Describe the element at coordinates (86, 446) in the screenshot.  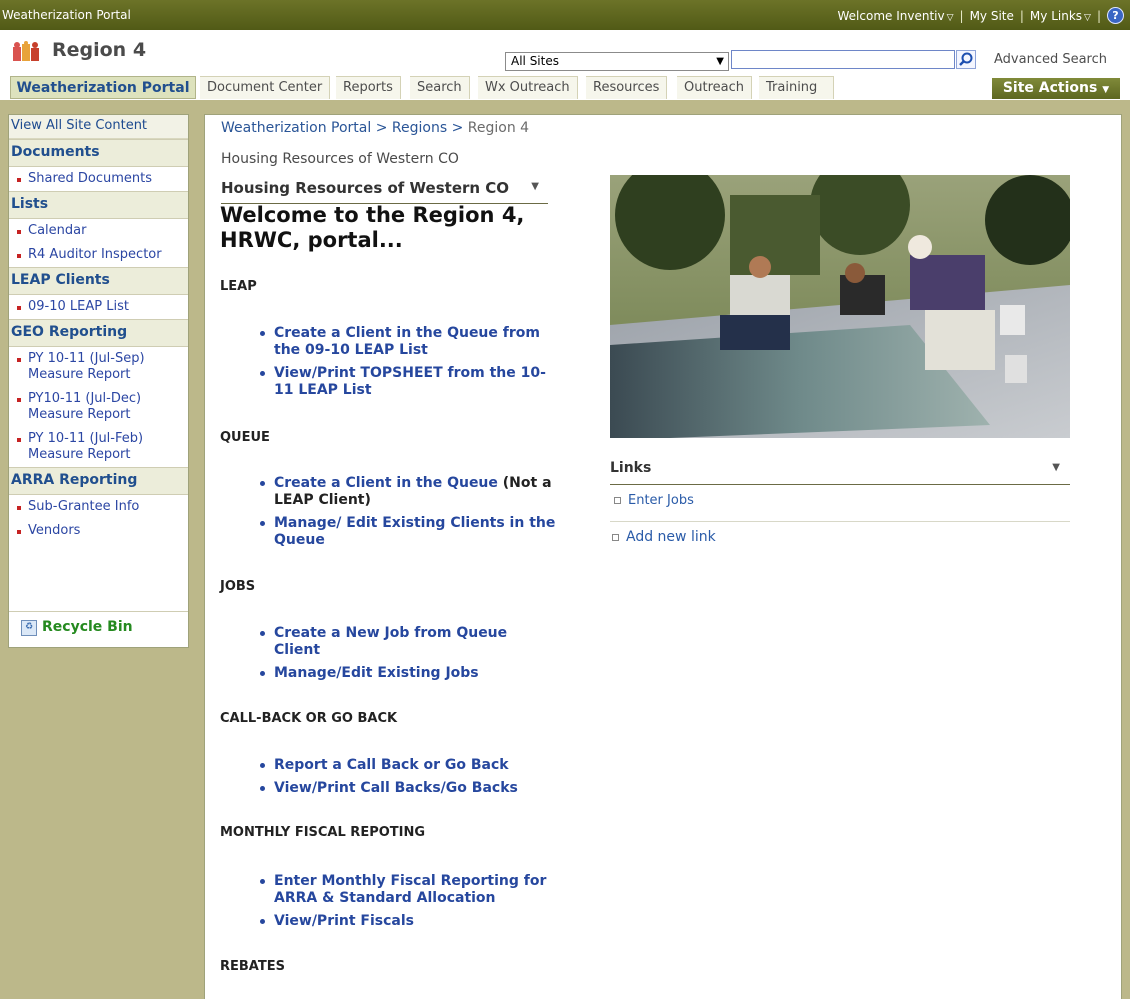
I see `ql-item-label: PY 10-11 (Jul-Feb) Measure Report` at that location.